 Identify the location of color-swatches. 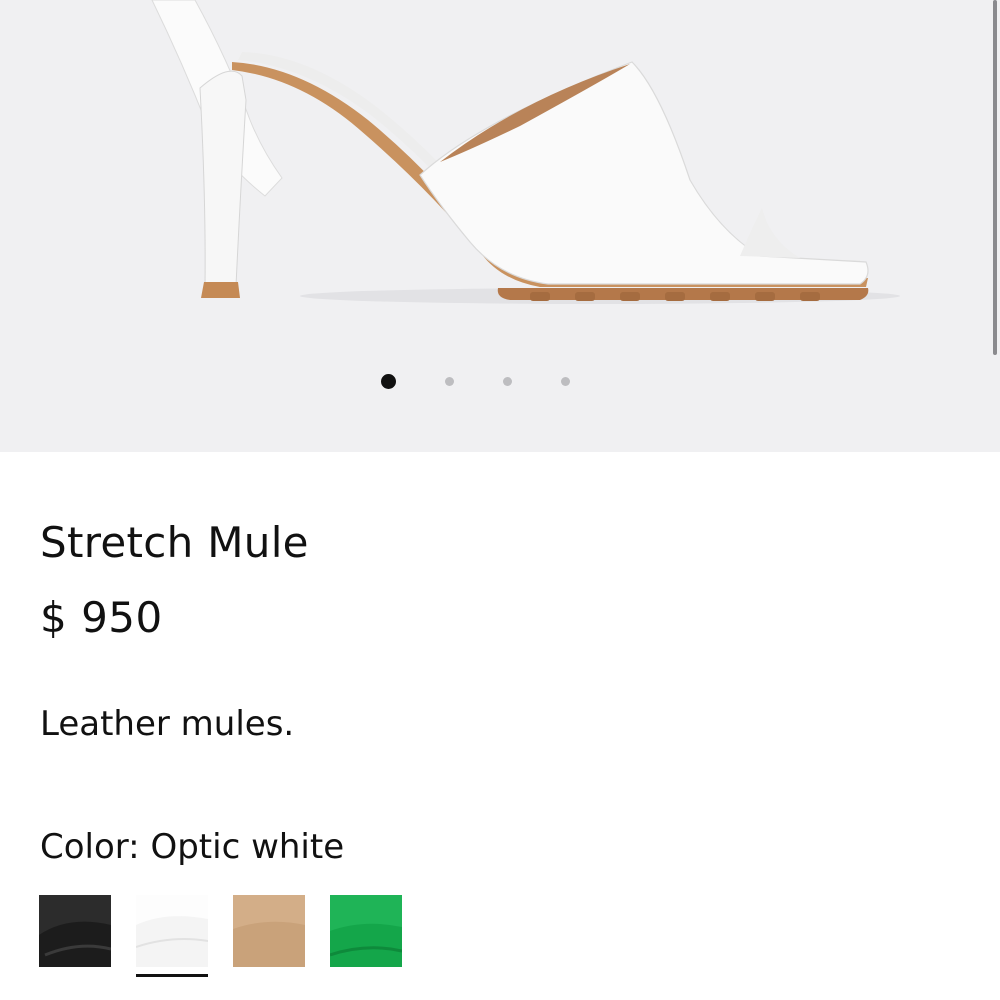
(239, 940).